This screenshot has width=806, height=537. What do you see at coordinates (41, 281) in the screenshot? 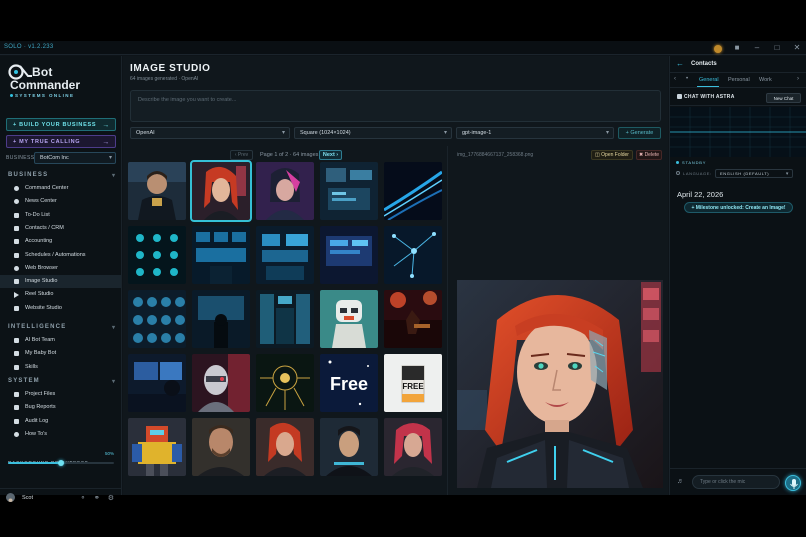
I see `sidebar-item-label: Image Studio` at bounding box center [41, 281].